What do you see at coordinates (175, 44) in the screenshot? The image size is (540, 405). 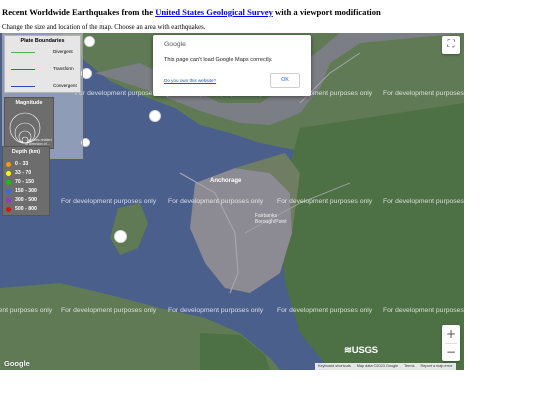 I see `google-dialog-logo: Google` at bounding box center [175, 44].